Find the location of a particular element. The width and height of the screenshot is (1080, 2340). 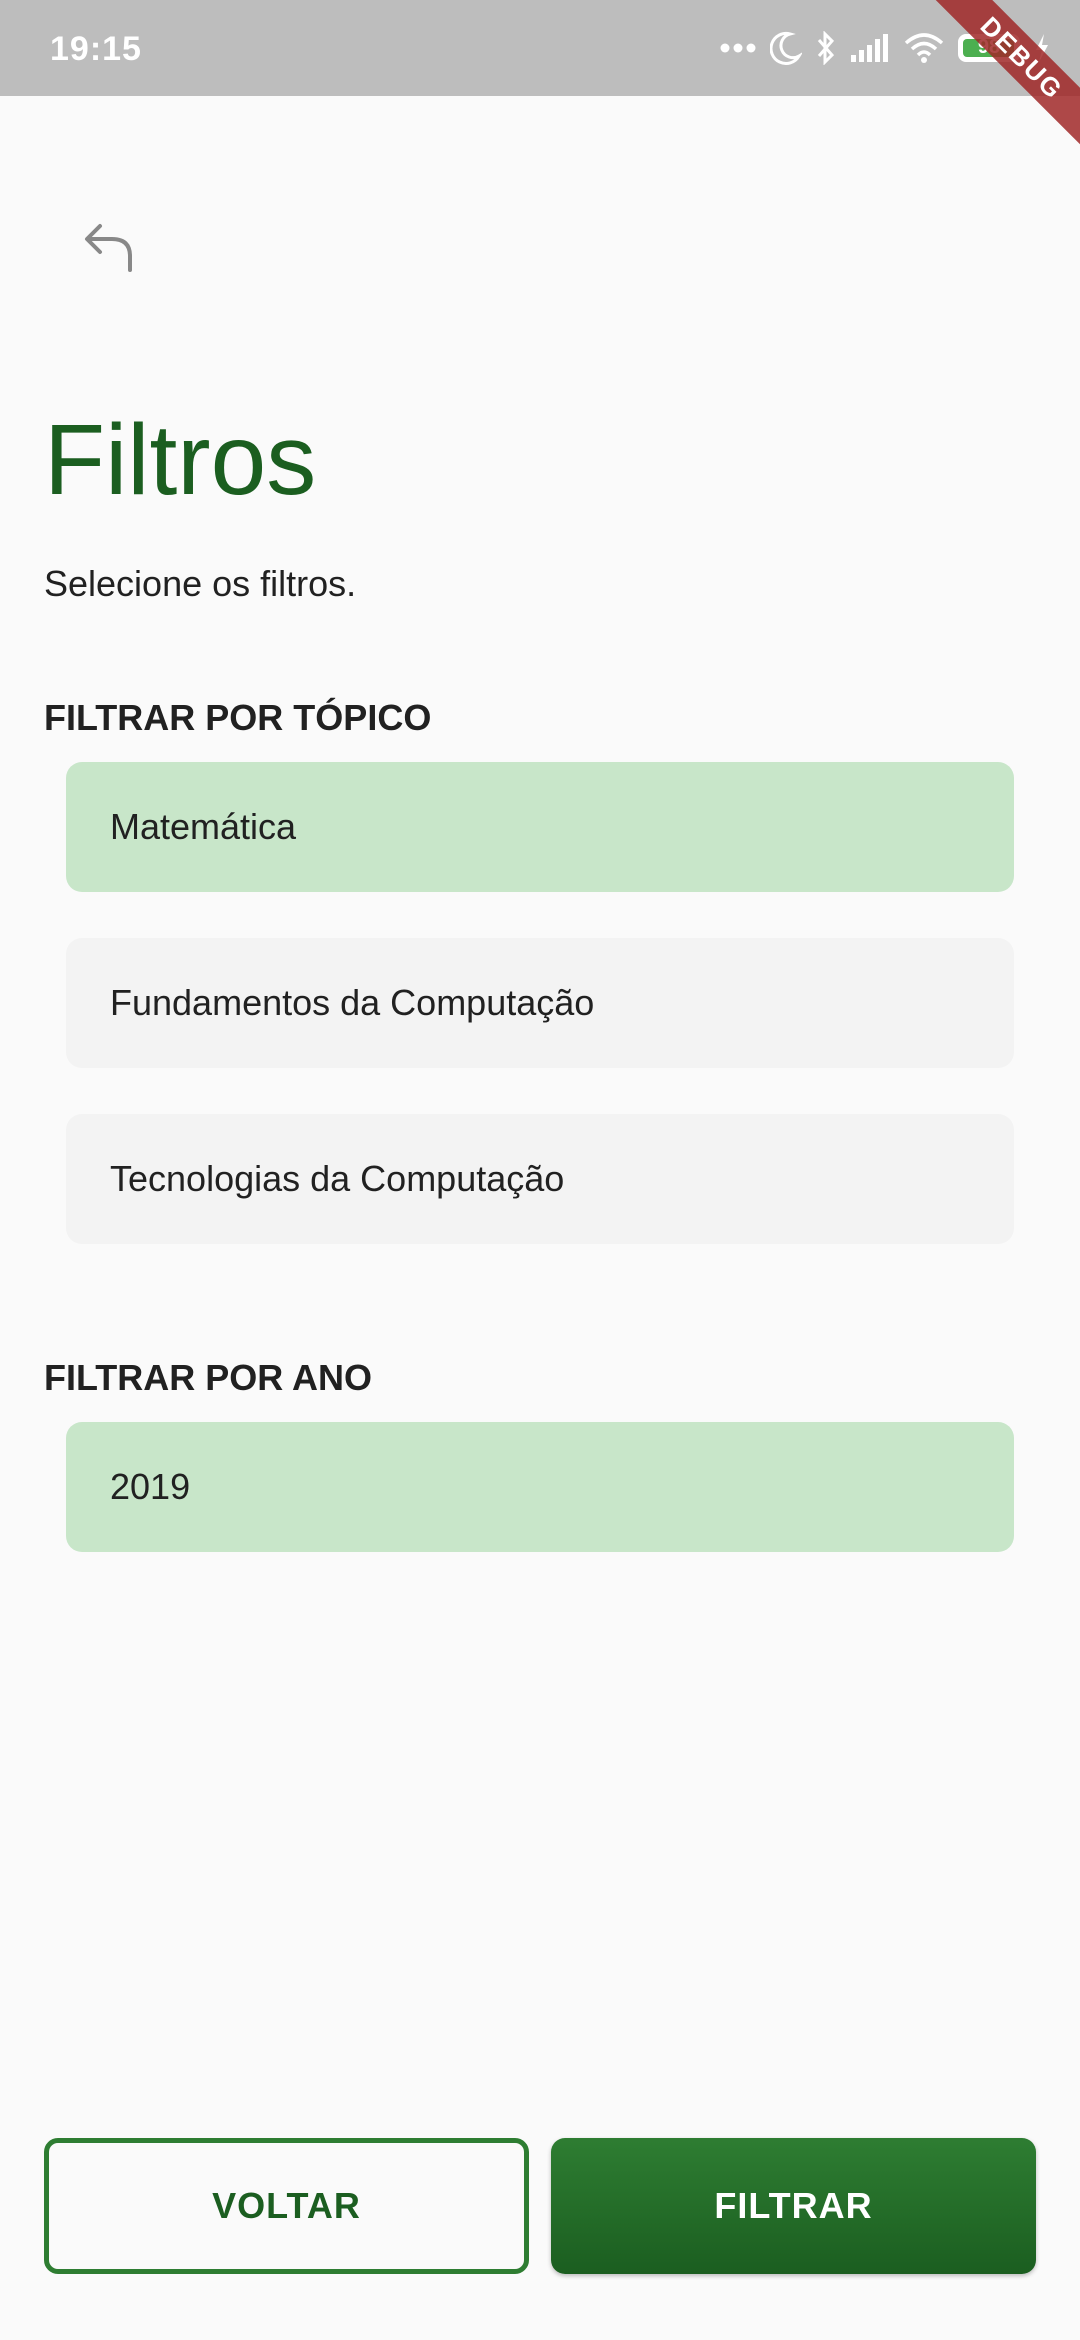

moon-icon is located at coordinates (786, 48).